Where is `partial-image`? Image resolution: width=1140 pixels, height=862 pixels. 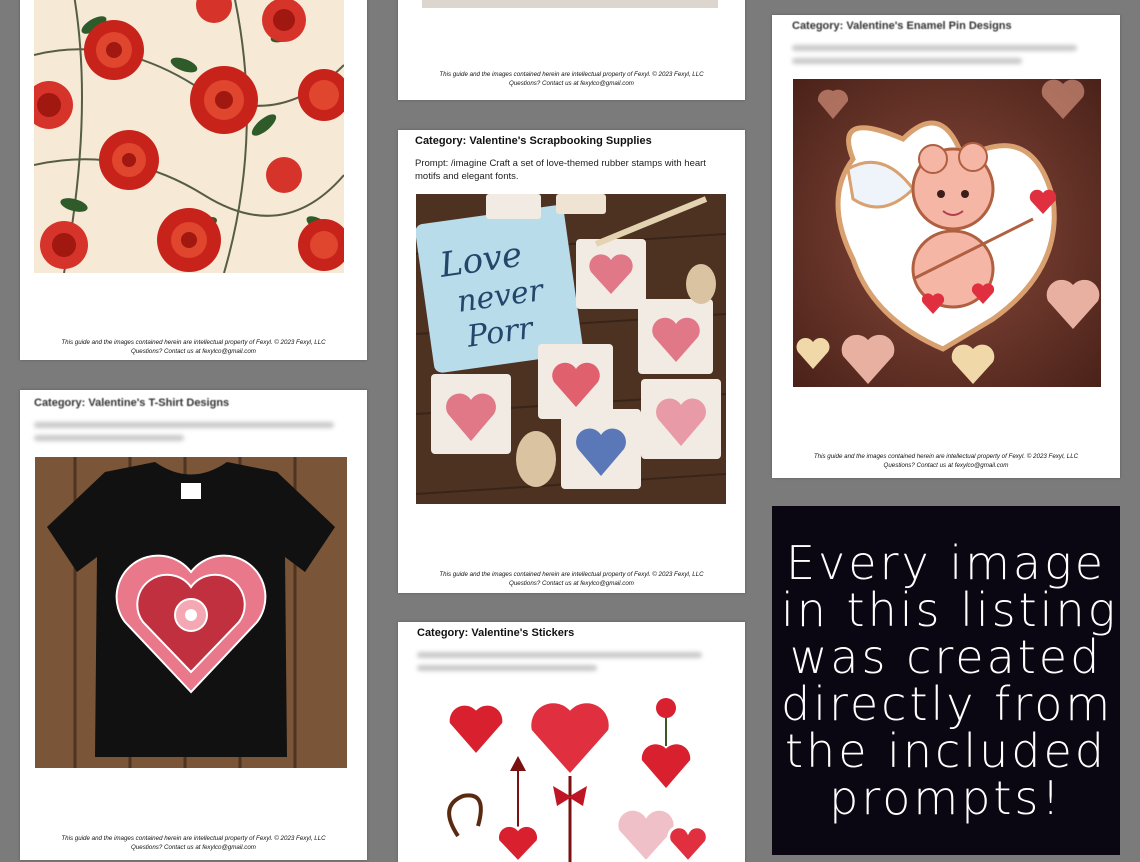
partial-image is located at coordinates (570, 4).